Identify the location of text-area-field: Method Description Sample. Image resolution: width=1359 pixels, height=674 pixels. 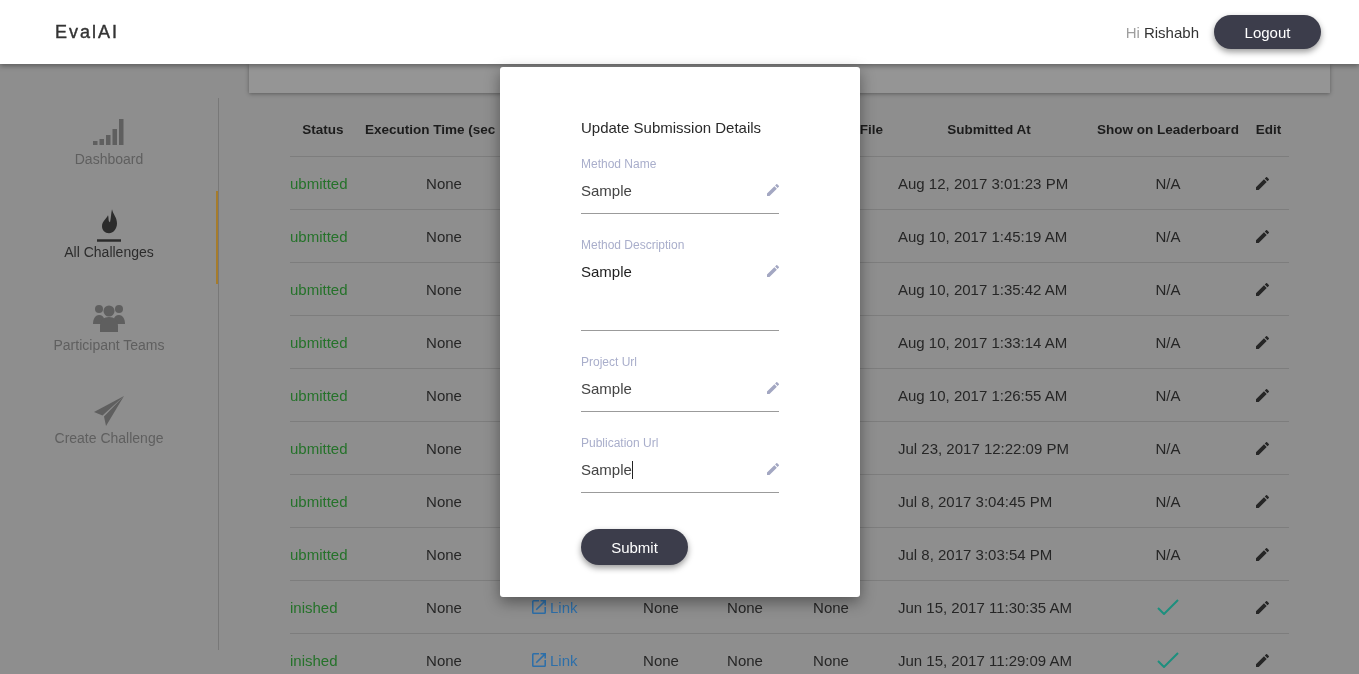
(680, 284).